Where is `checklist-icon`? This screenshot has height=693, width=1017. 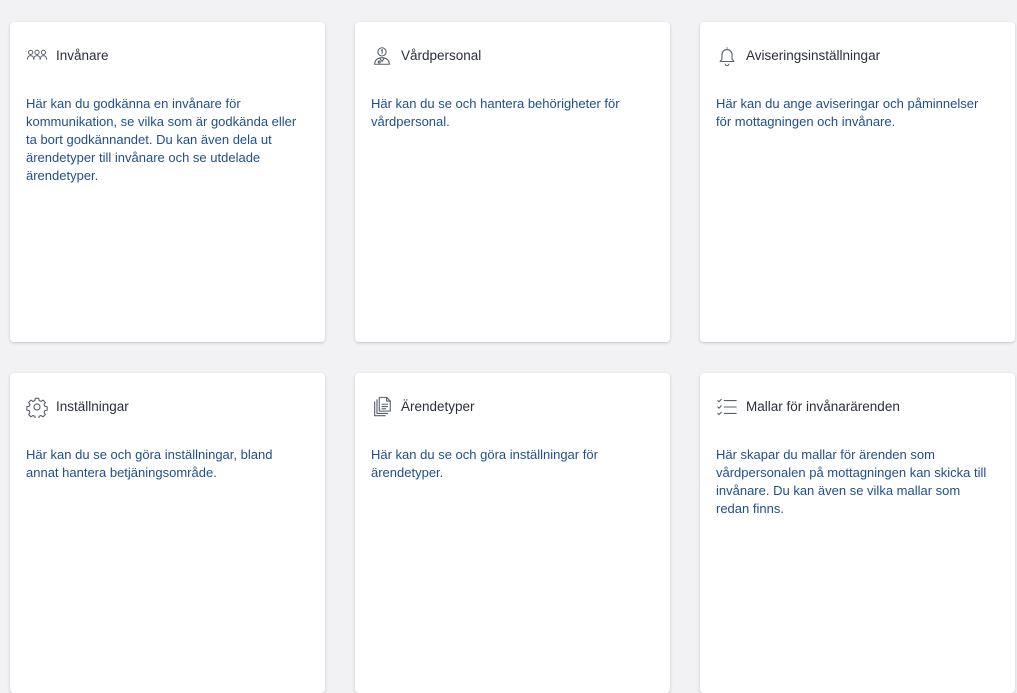 checklist-icon is located at coordinates (727, 407).